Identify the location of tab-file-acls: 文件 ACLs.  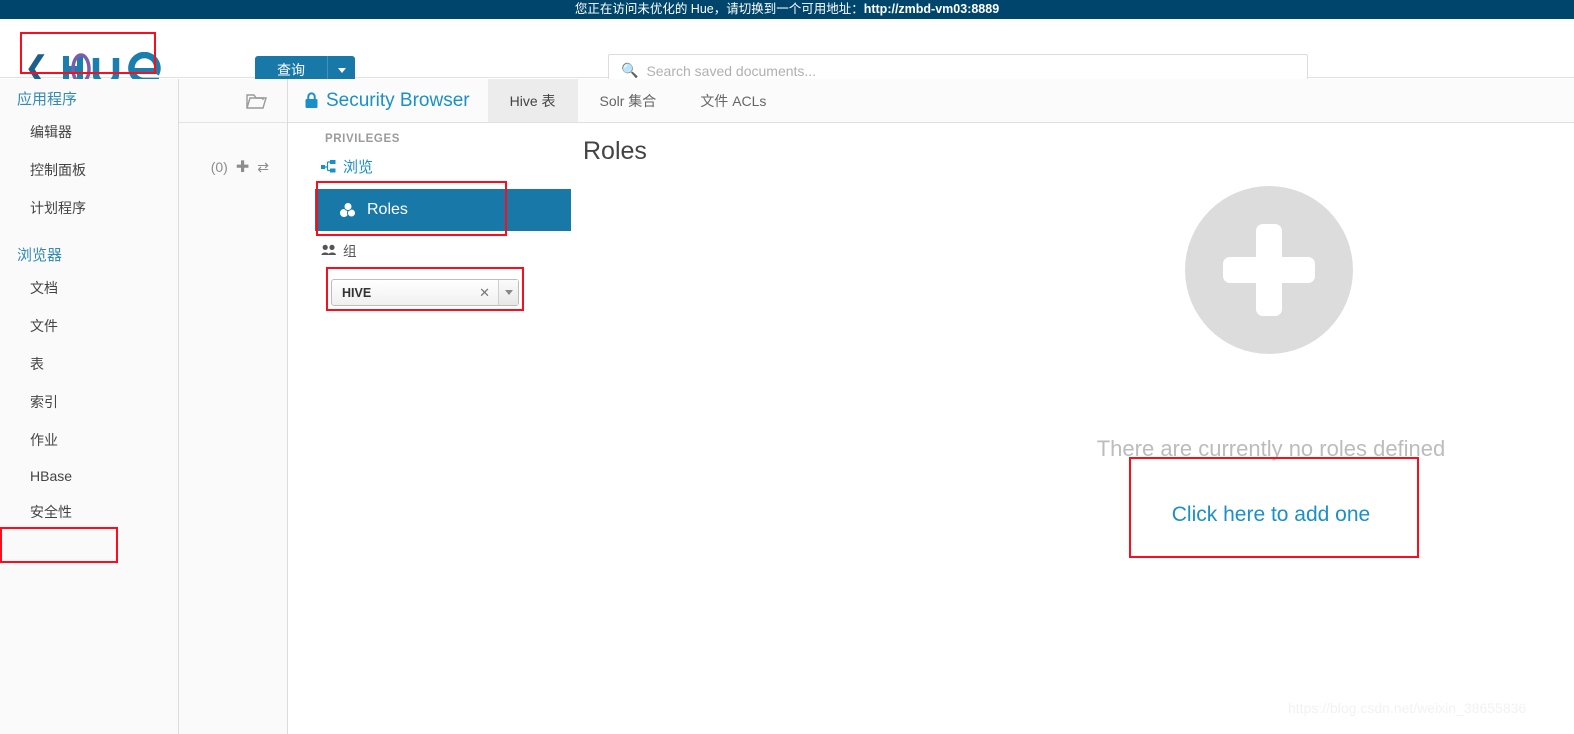
(733, 100).